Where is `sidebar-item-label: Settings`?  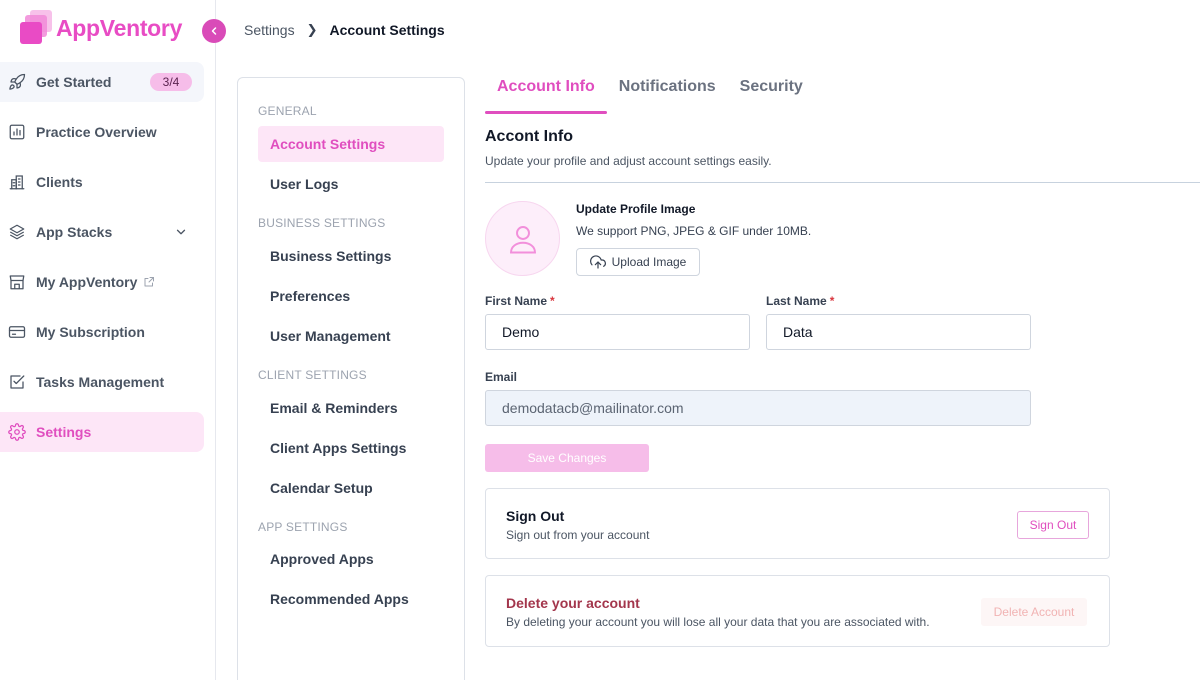 sidebar-item-label: Settings is located at coordinates (64, 432).